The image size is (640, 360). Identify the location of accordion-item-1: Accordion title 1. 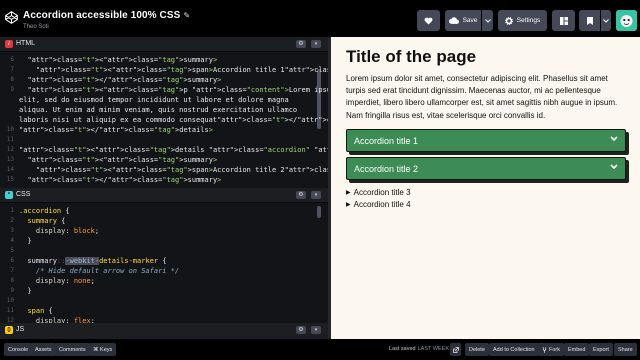
(486, 140).